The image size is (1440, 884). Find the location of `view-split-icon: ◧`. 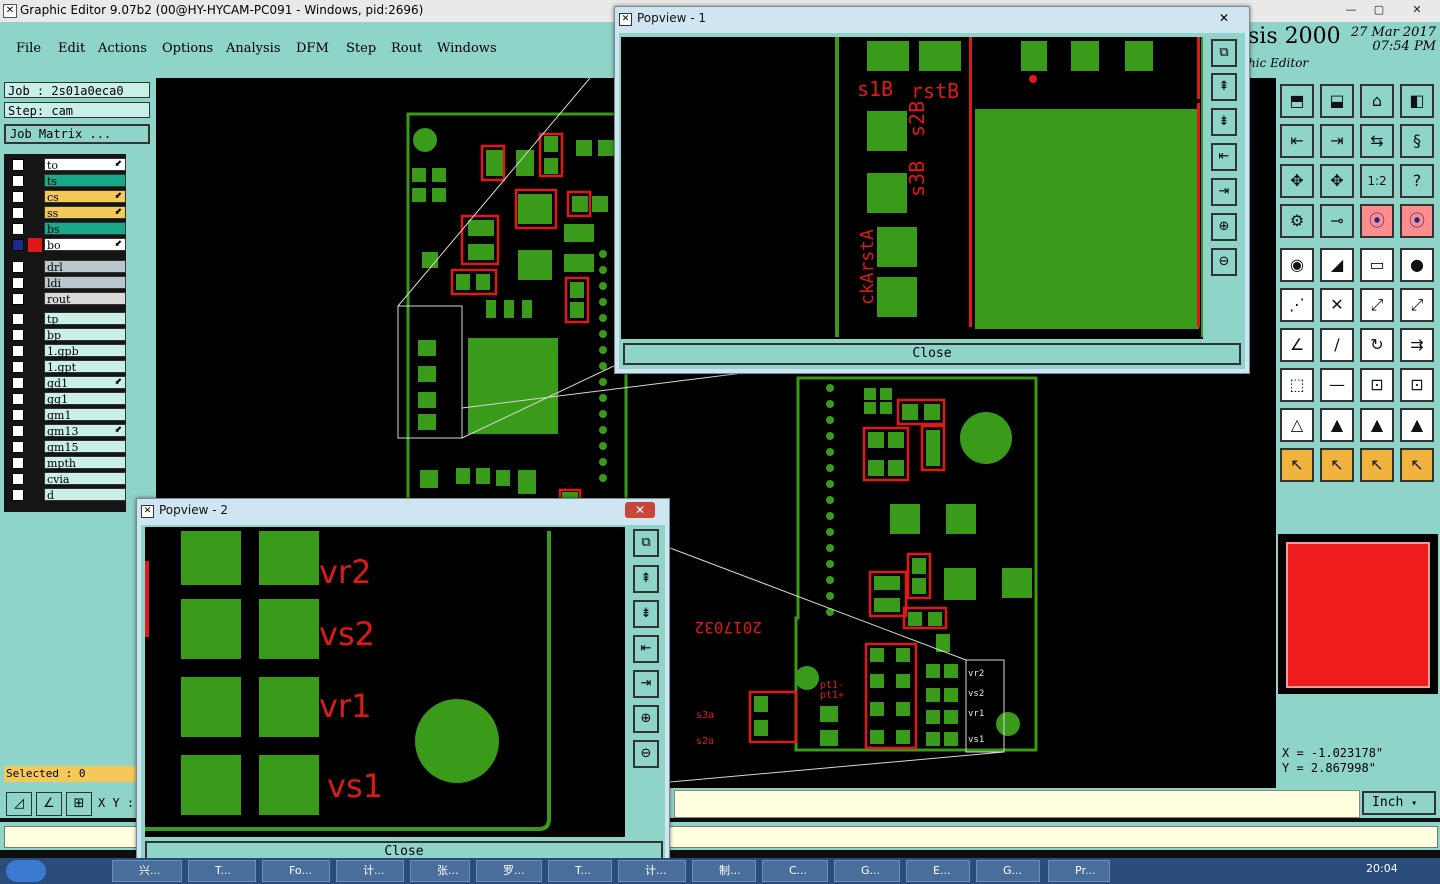

view-split-icon: ◧ is located at coordinates (1417, 101).